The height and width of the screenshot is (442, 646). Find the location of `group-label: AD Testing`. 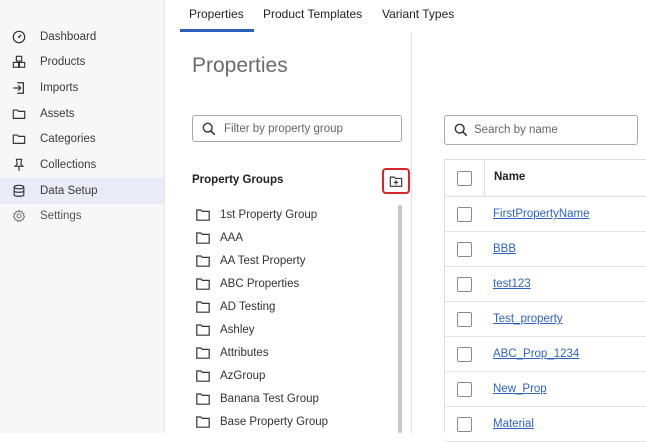

group-label: AD Testing is located at coordinates (248, 306).